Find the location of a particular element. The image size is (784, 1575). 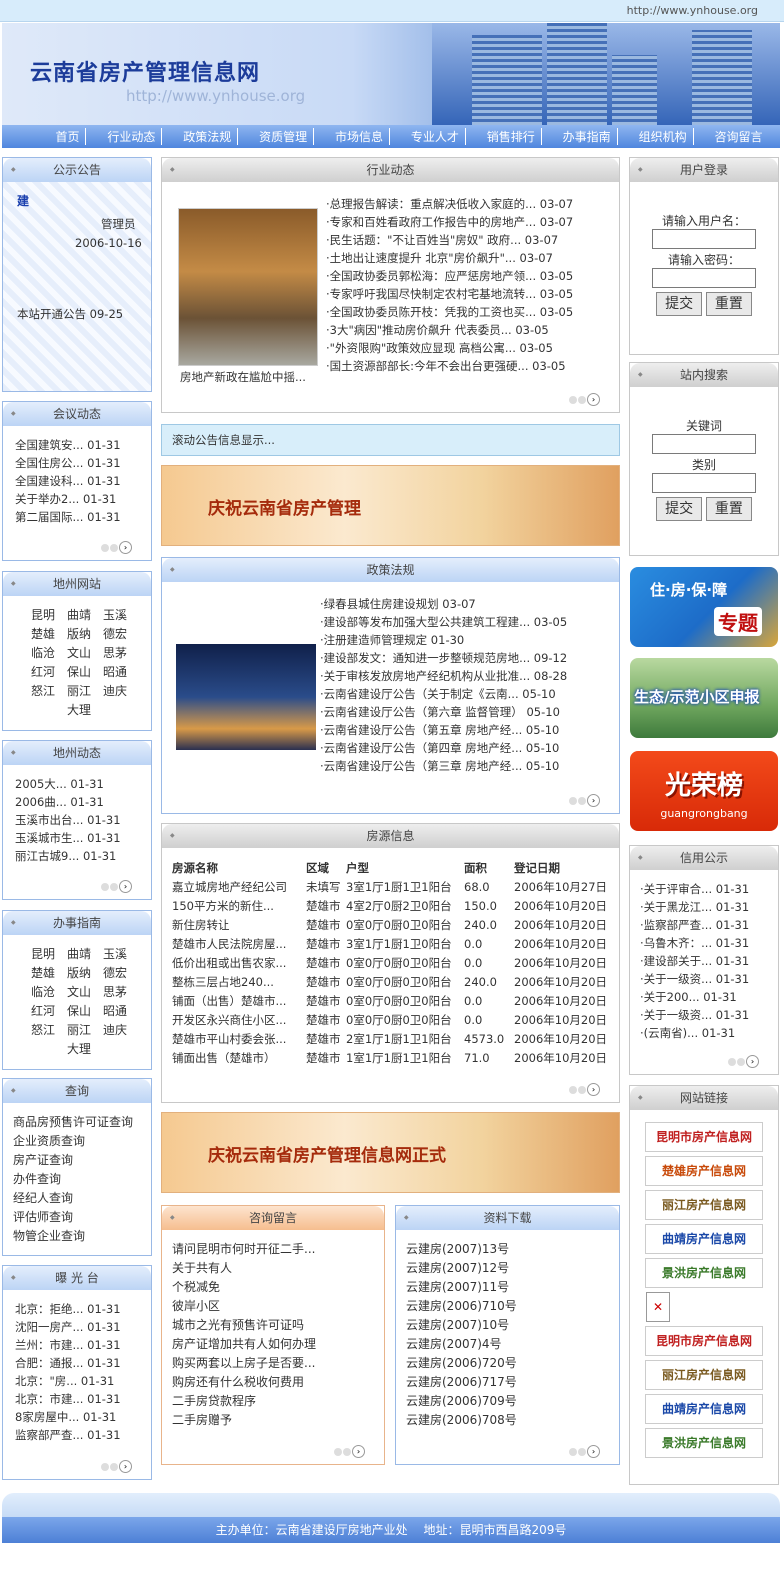

credit-item: ·关于一级资... 01-31 is located at coordinates (709, 979).